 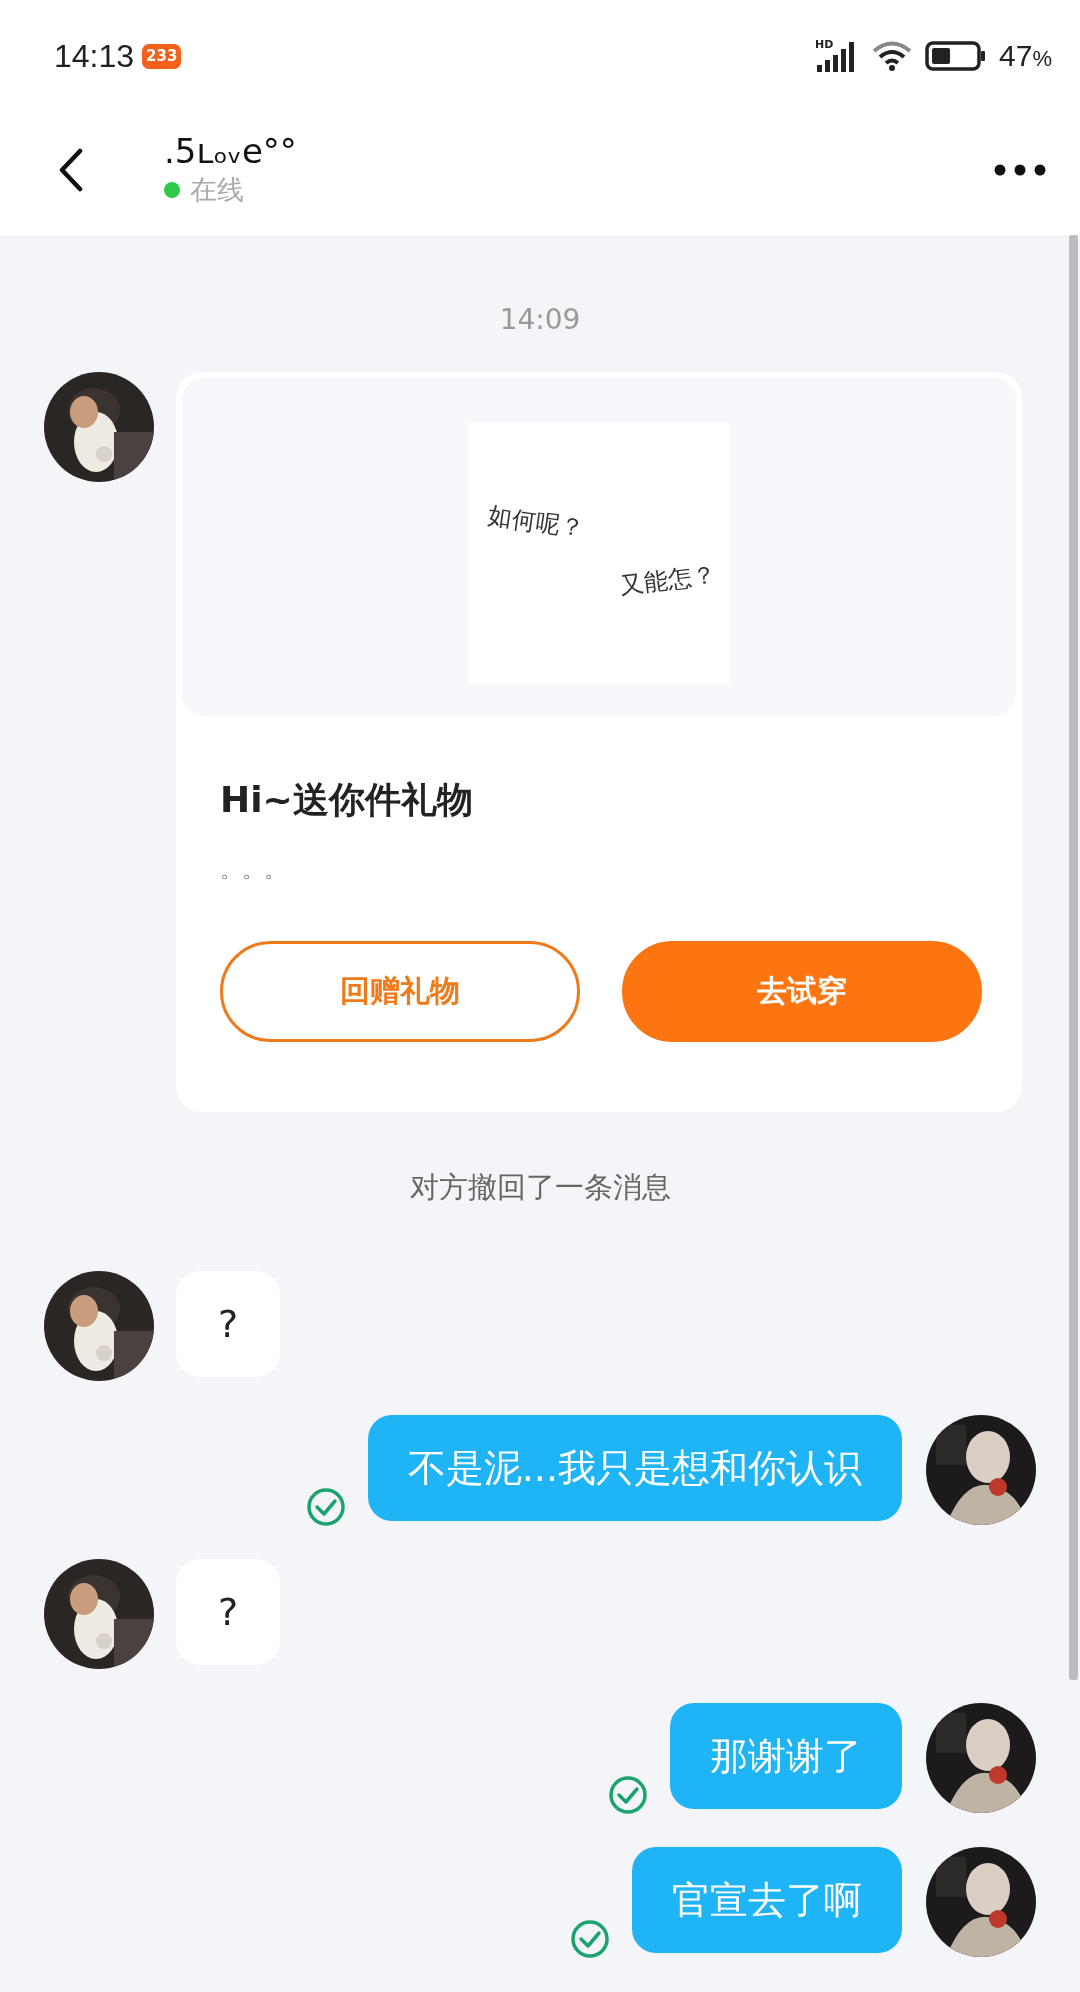 I want to click on message-bubble: 官宣去了啊, so click(x=767, y=1900).